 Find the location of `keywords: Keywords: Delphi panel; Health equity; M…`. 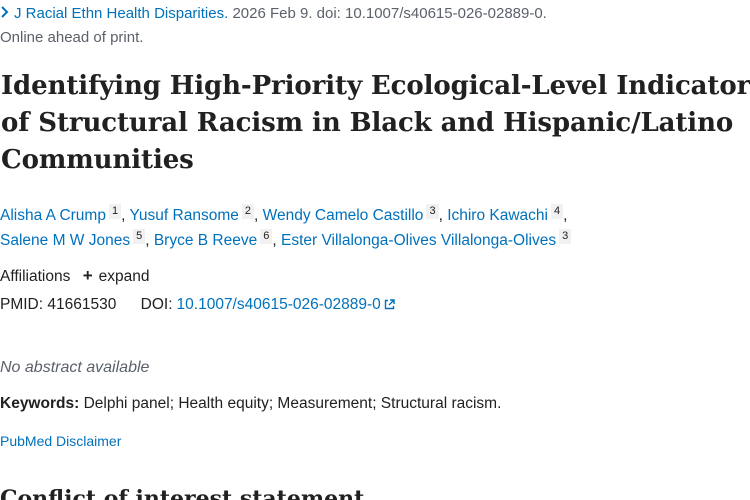

keywords: Keywords: Delphi panel; Health equity; M… is located at coordinates (250, 404).